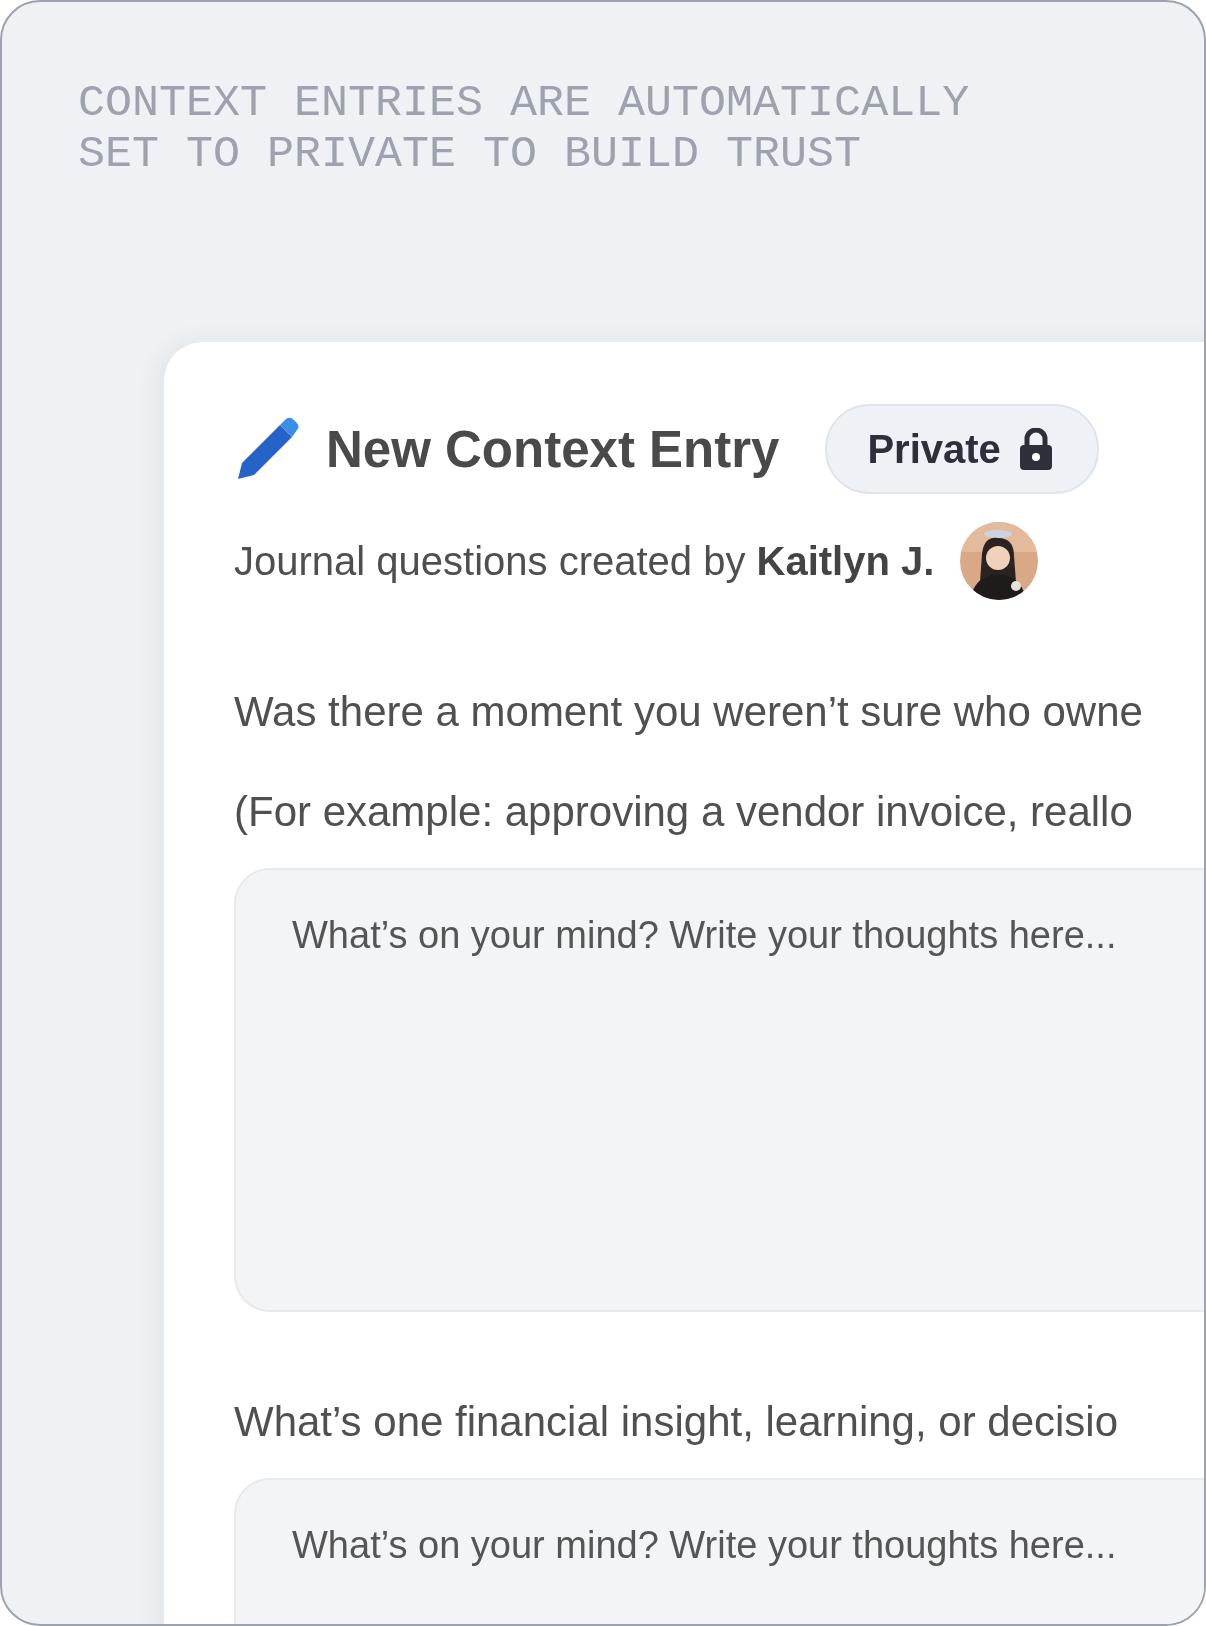 The height and width of the screenshot is (1626, 1206). Describe the element at coordinates (524, 129) in the screenshot. I see `caption-text: CONTEXT ENTRIES ARE AUTOMATICALLY SET TO PRIVATE TO BUILD TRUST` at that location.